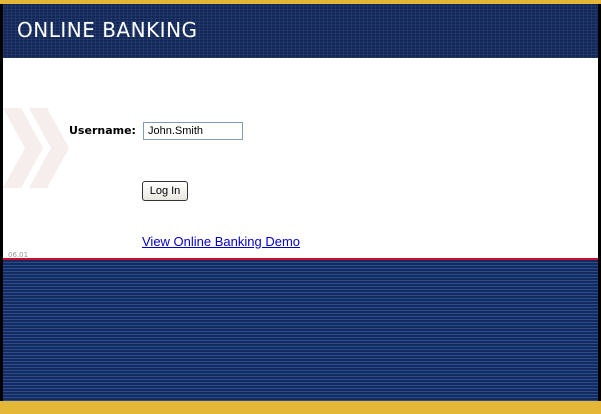 The height and width of the screenshot is (414, 601). What do you see at coordinates (221, 241) in the screenshot?
I see `view-demo-link: View Online Banking Demo` at bounding box center [221, 241].